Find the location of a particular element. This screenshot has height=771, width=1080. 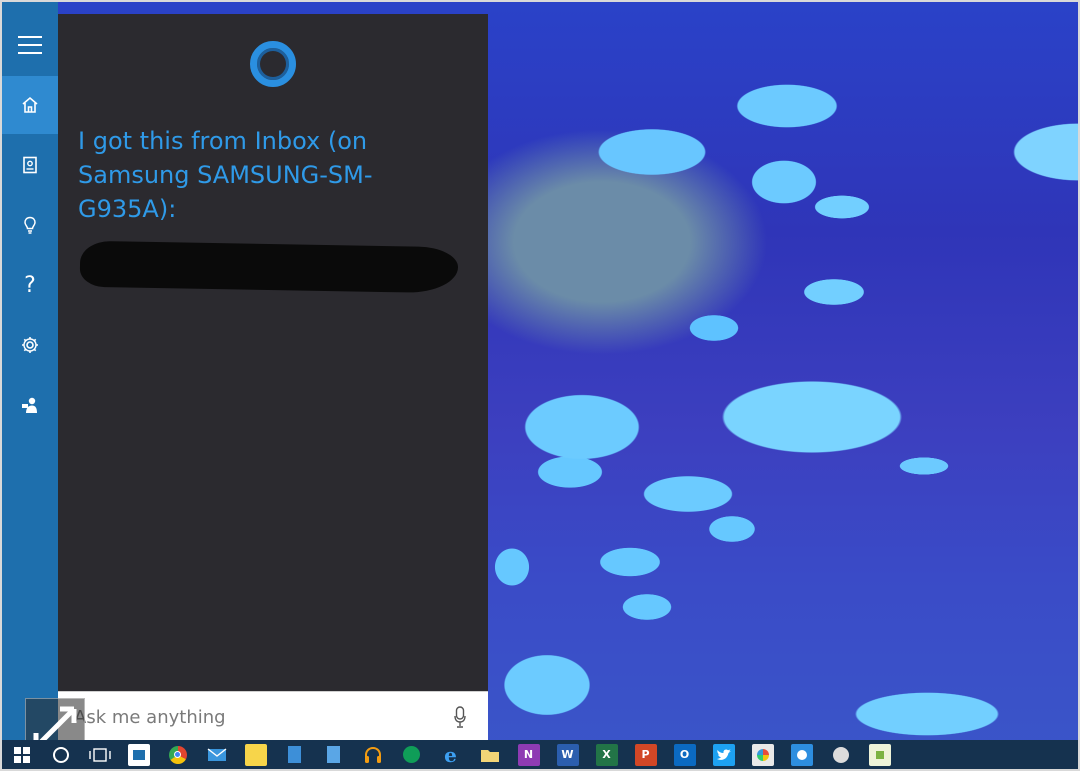

question-icon: ? is located at coordinates (30, 285).